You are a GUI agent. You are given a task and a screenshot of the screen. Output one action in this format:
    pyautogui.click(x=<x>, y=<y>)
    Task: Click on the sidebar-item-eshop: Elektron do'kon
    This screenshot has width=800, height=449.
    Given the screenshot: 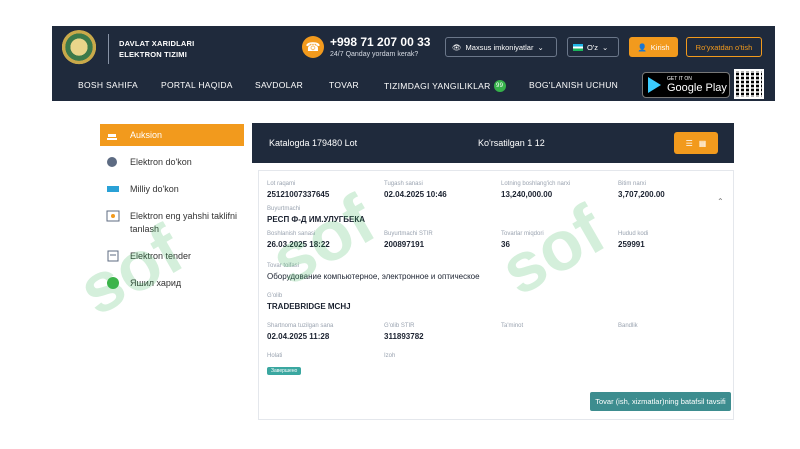 What is the action you would take?
    pyautogui.click(x=172, y=162)
    